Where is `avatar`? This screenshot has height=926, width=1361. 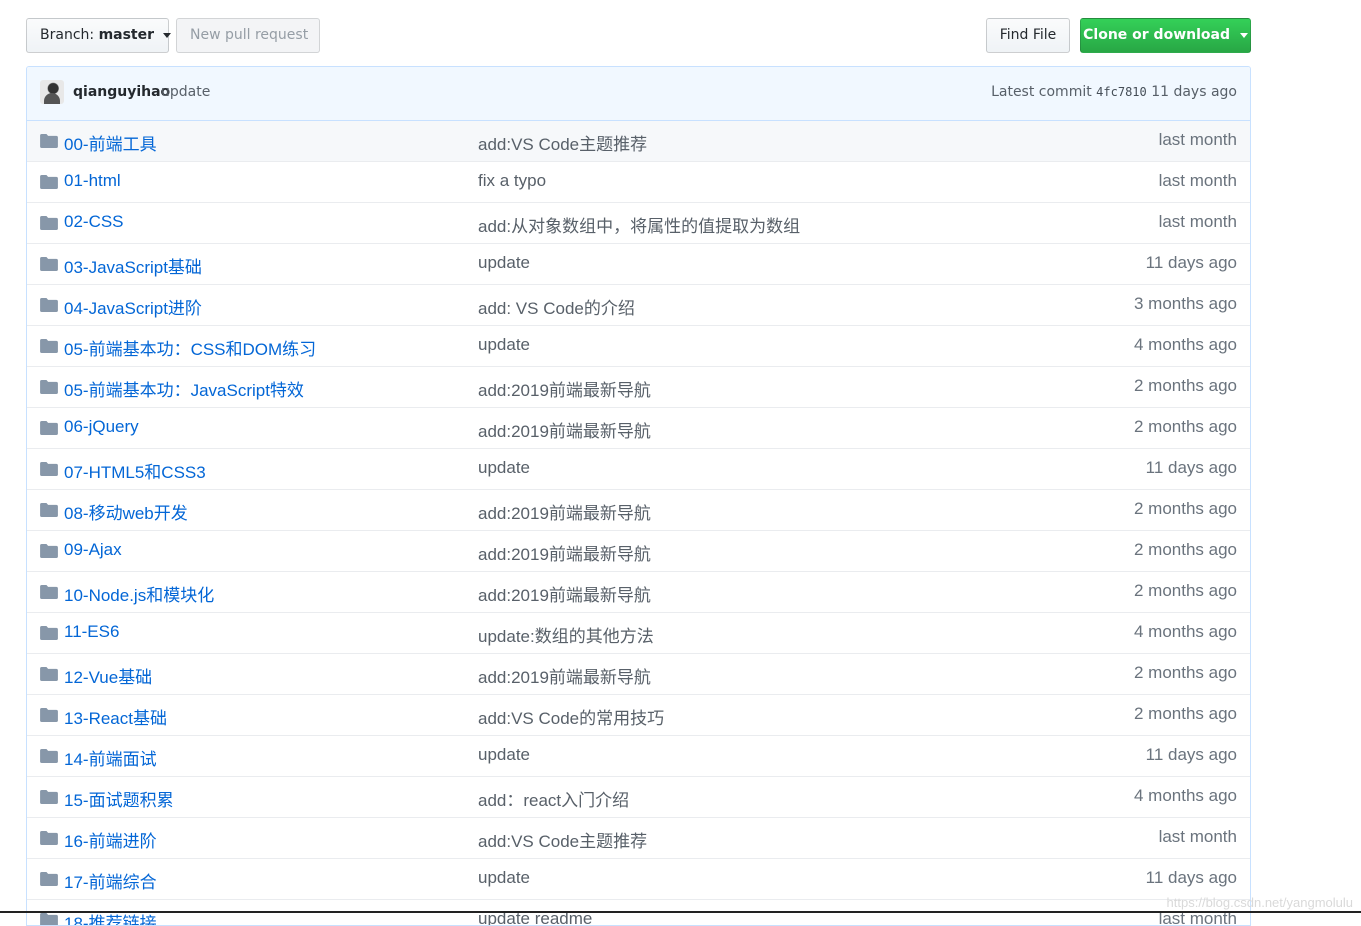 avatar is located at coordinates (52, 92).